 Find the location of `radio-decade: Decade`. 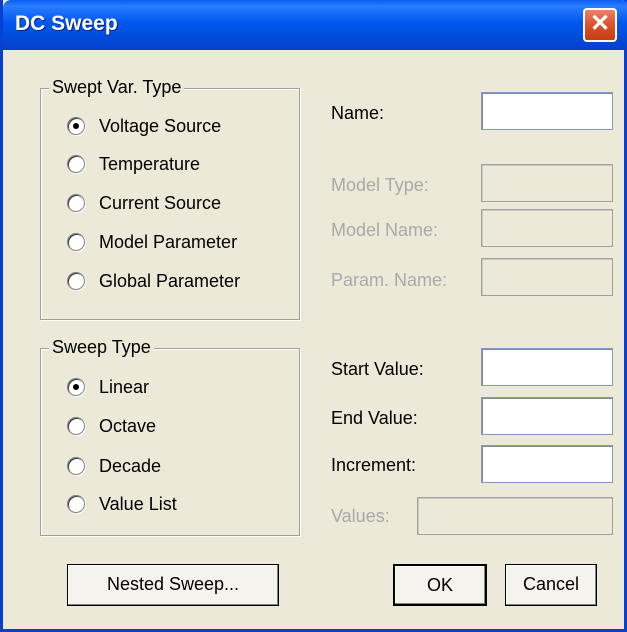

radio-decade: Decade is located at coordinates (114, 466).